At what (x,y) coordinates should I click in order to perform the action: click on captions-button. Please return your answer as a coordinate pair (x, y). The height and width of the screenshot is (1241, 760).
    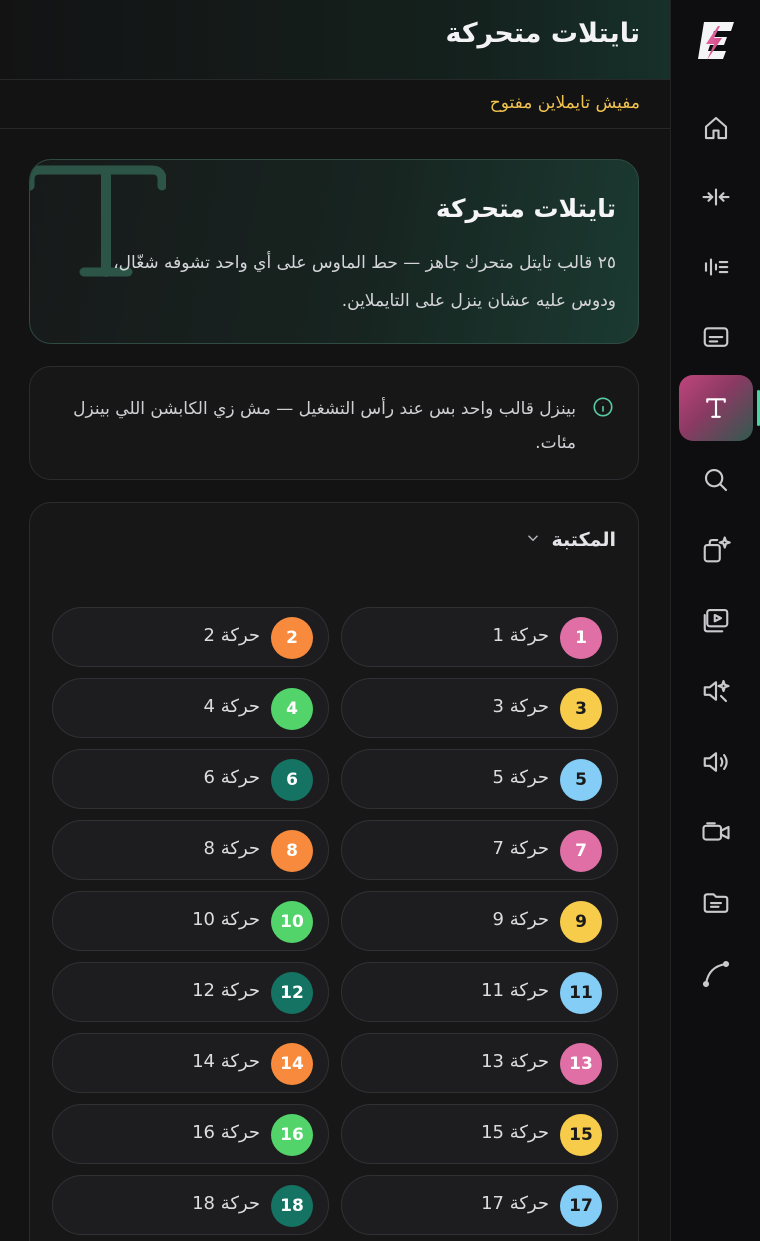
    Looking at the image, I should click on (716, 337).